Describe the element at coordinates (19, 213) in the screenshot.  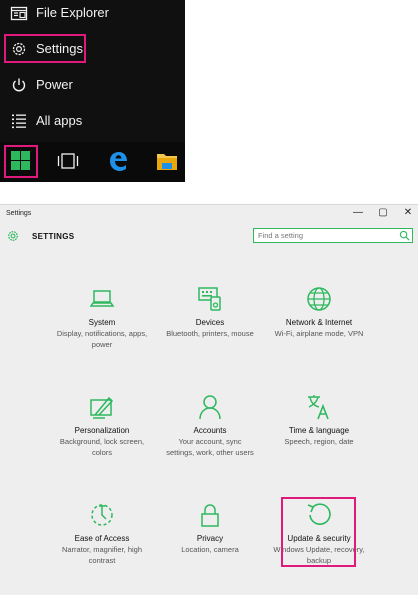
I see `window-title: Settings` at that location.